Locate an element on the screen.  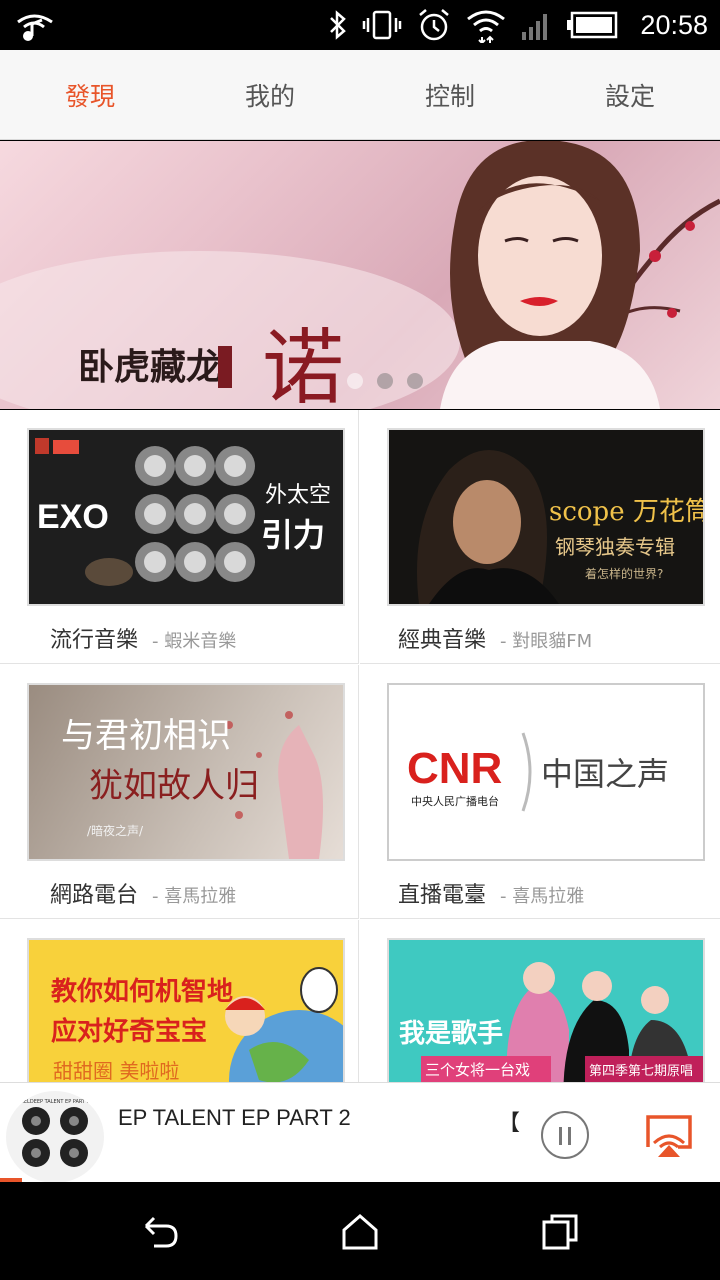
tab-bar: 發現 我的 控制 設定 is located at coordinates (360, 95).